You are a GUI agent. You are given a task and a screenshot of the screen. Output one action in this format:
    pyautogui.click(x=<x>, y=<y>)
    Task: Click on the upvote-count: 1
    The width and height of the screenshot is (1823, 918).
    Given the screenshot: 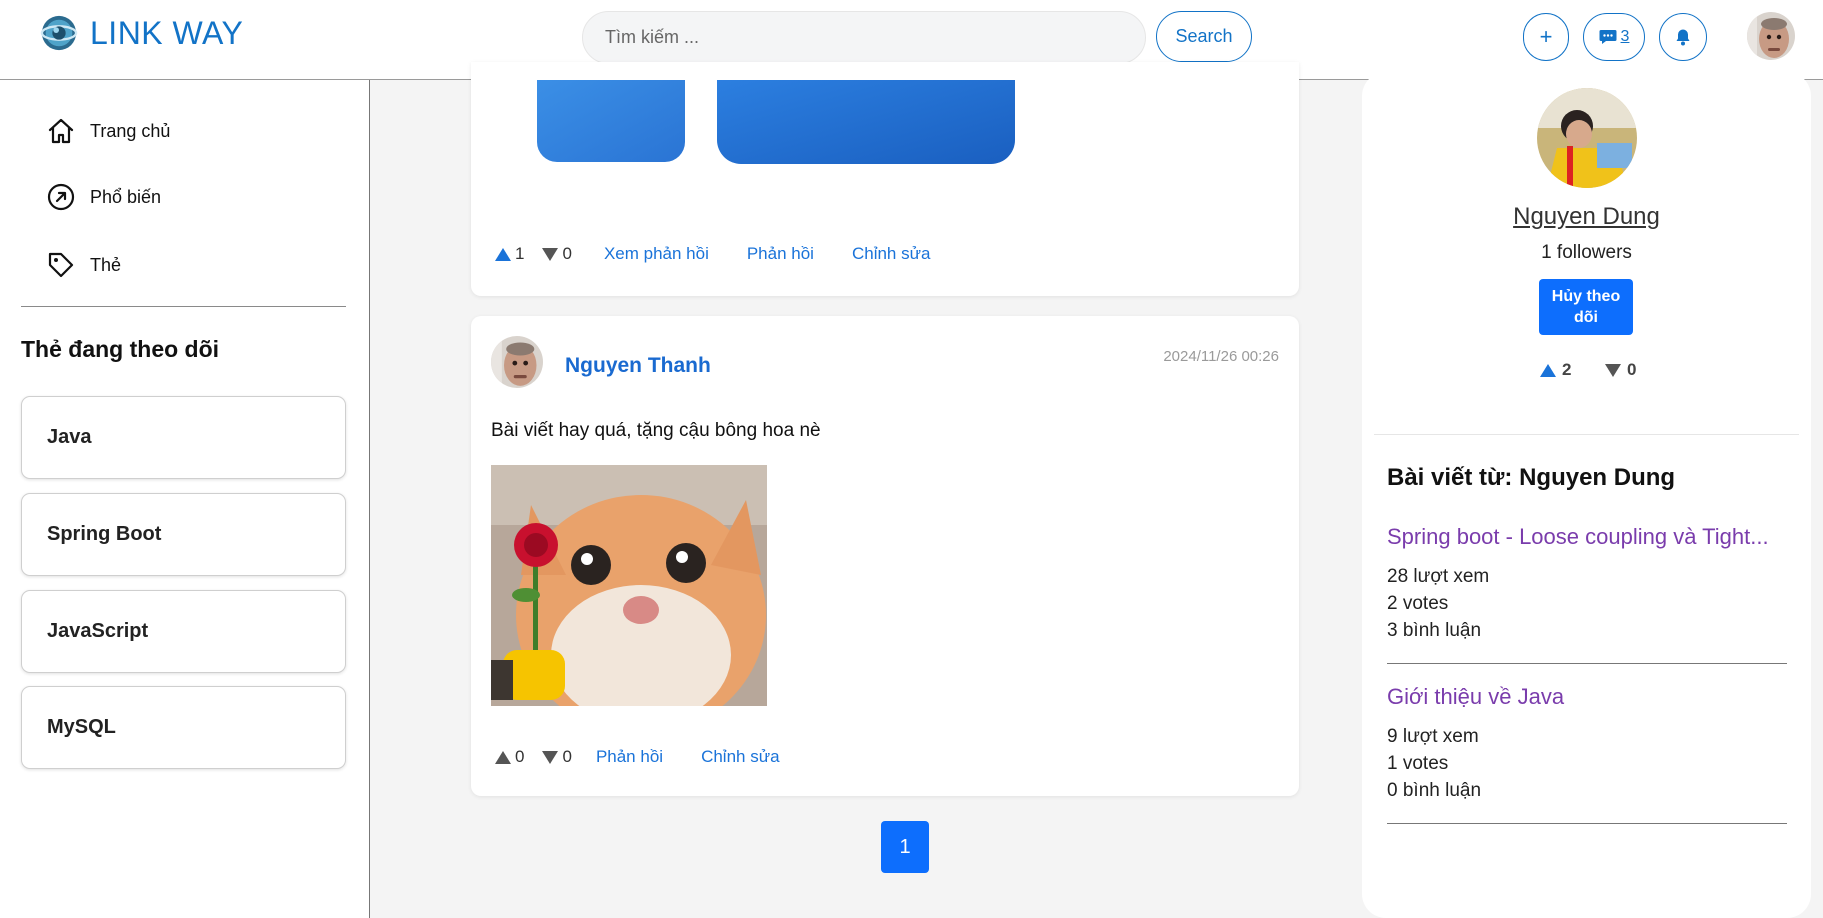 What is the action you would take?
    pyautogui.click(x=520, y=253)
    